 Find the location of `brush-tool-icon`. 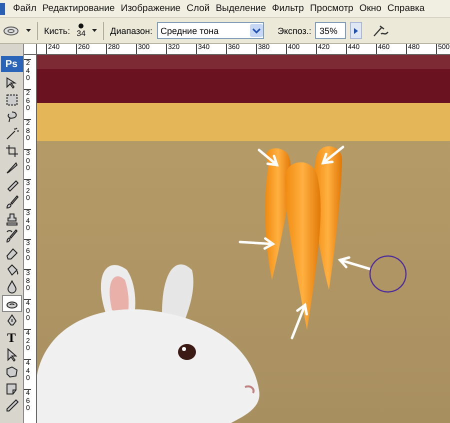

brush-tool-icon is located at coordinates (12, 202).